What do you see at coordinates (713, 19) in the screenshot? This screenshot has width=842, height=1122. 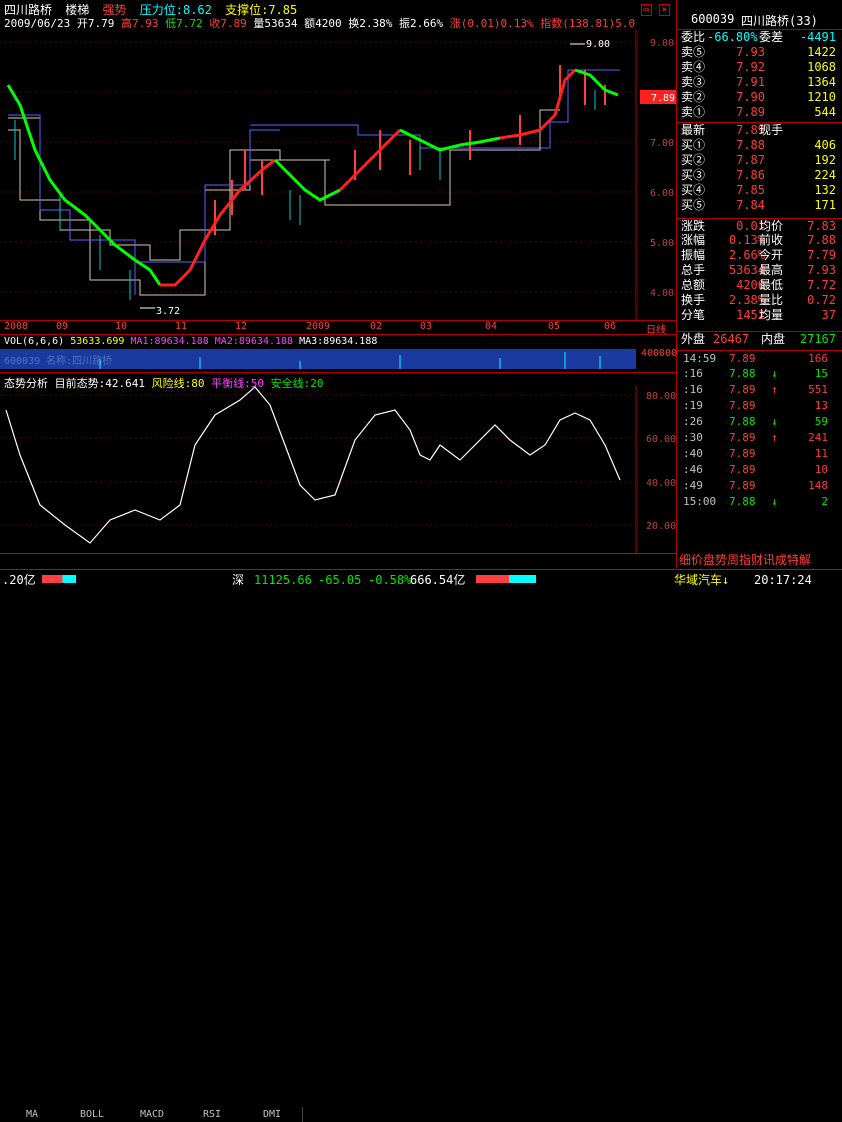 I see `stock-code: 600039` at bounding box center [713, 19].